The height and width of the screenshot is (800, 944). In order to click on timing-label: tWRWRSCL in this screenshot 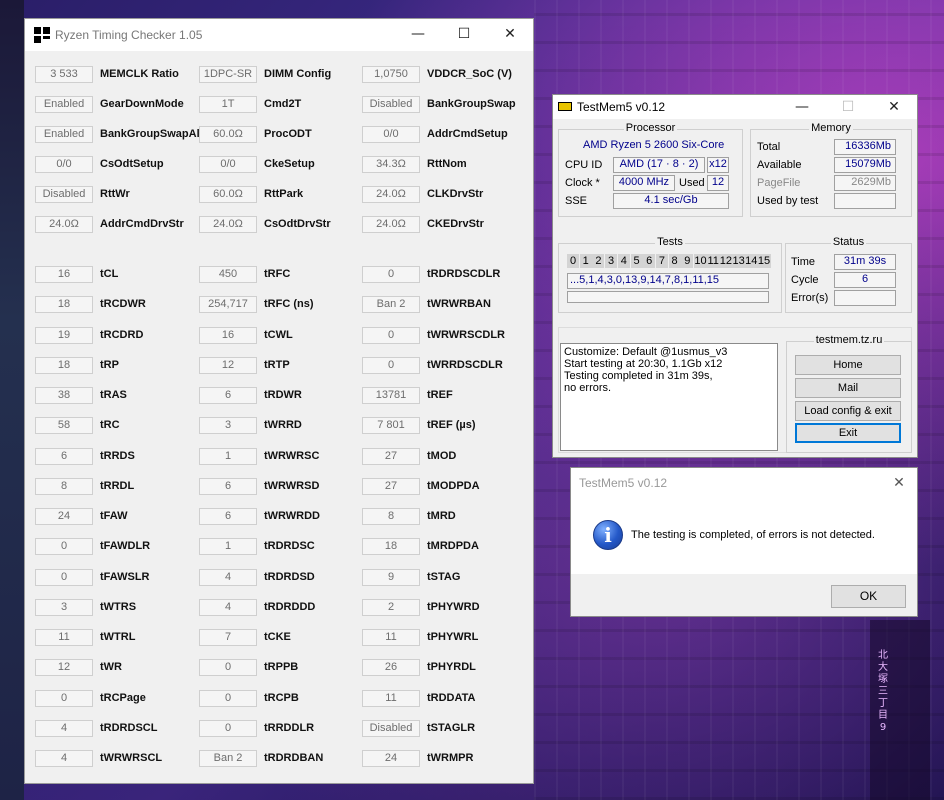, I will do `click(131, 758)`.